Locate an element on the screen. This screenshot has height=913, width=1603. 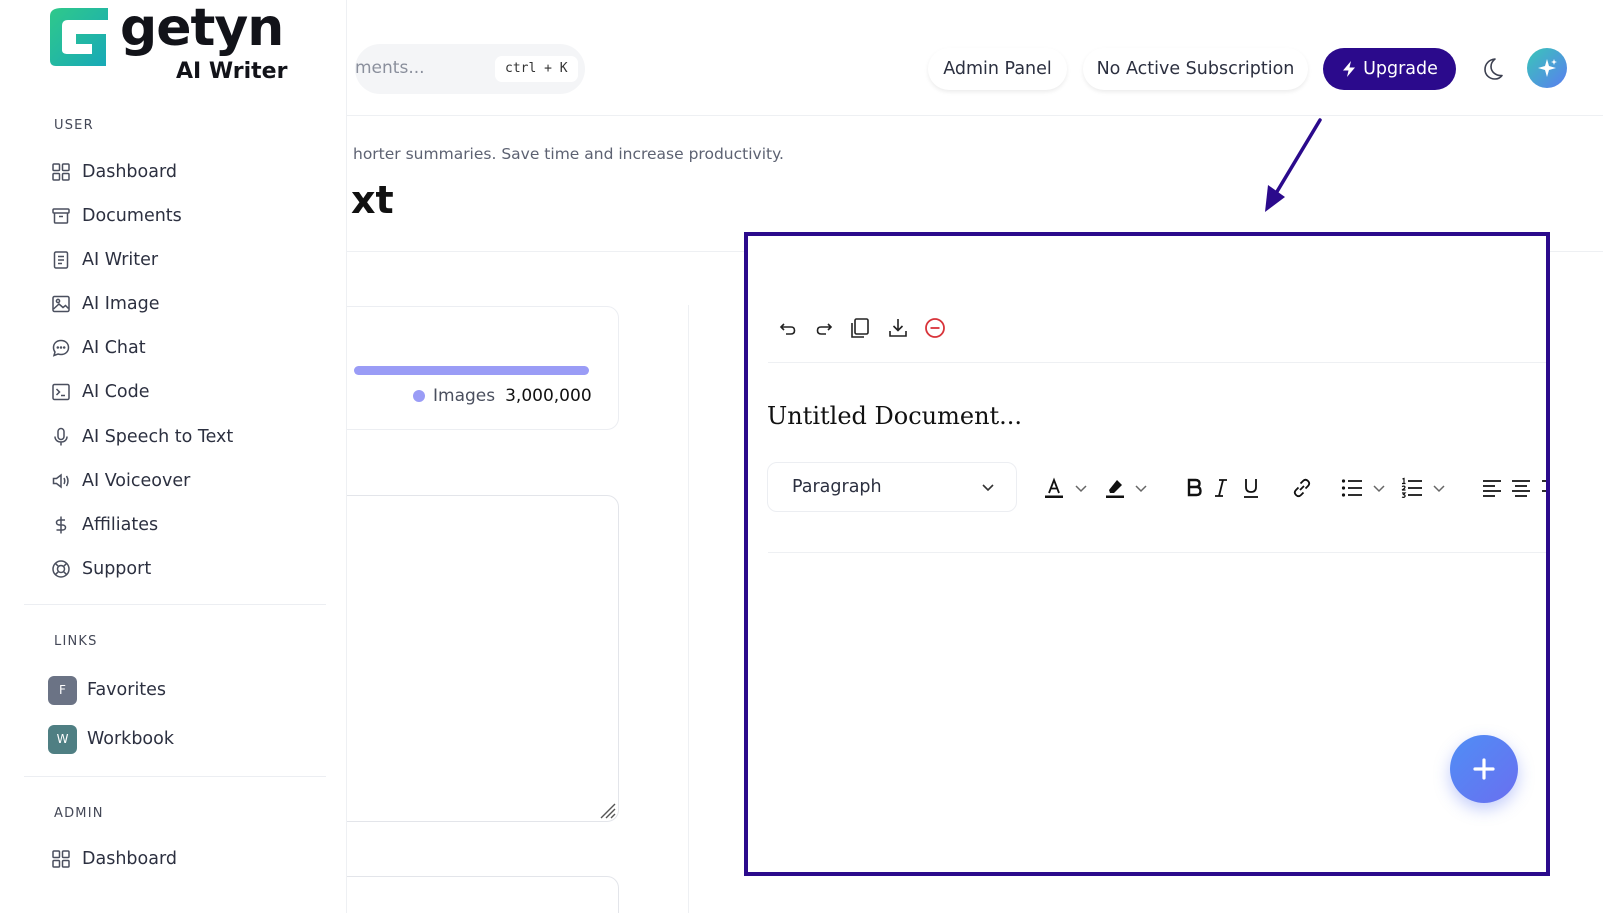
plus-icon is located at coordinates (1484, 769).